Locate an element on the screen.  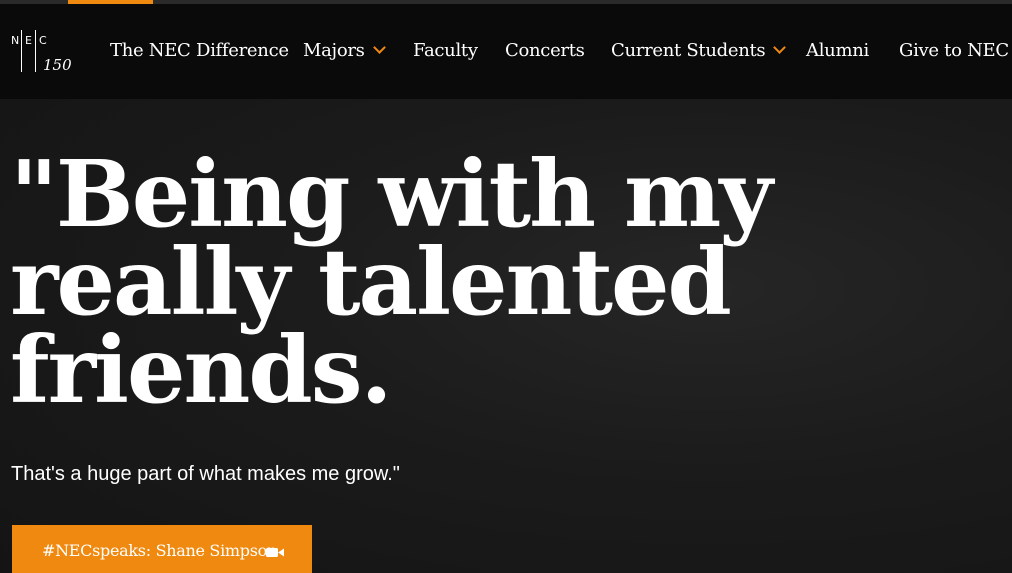
nav-item-concerts: Concerts is located at coordinates (545, 50).